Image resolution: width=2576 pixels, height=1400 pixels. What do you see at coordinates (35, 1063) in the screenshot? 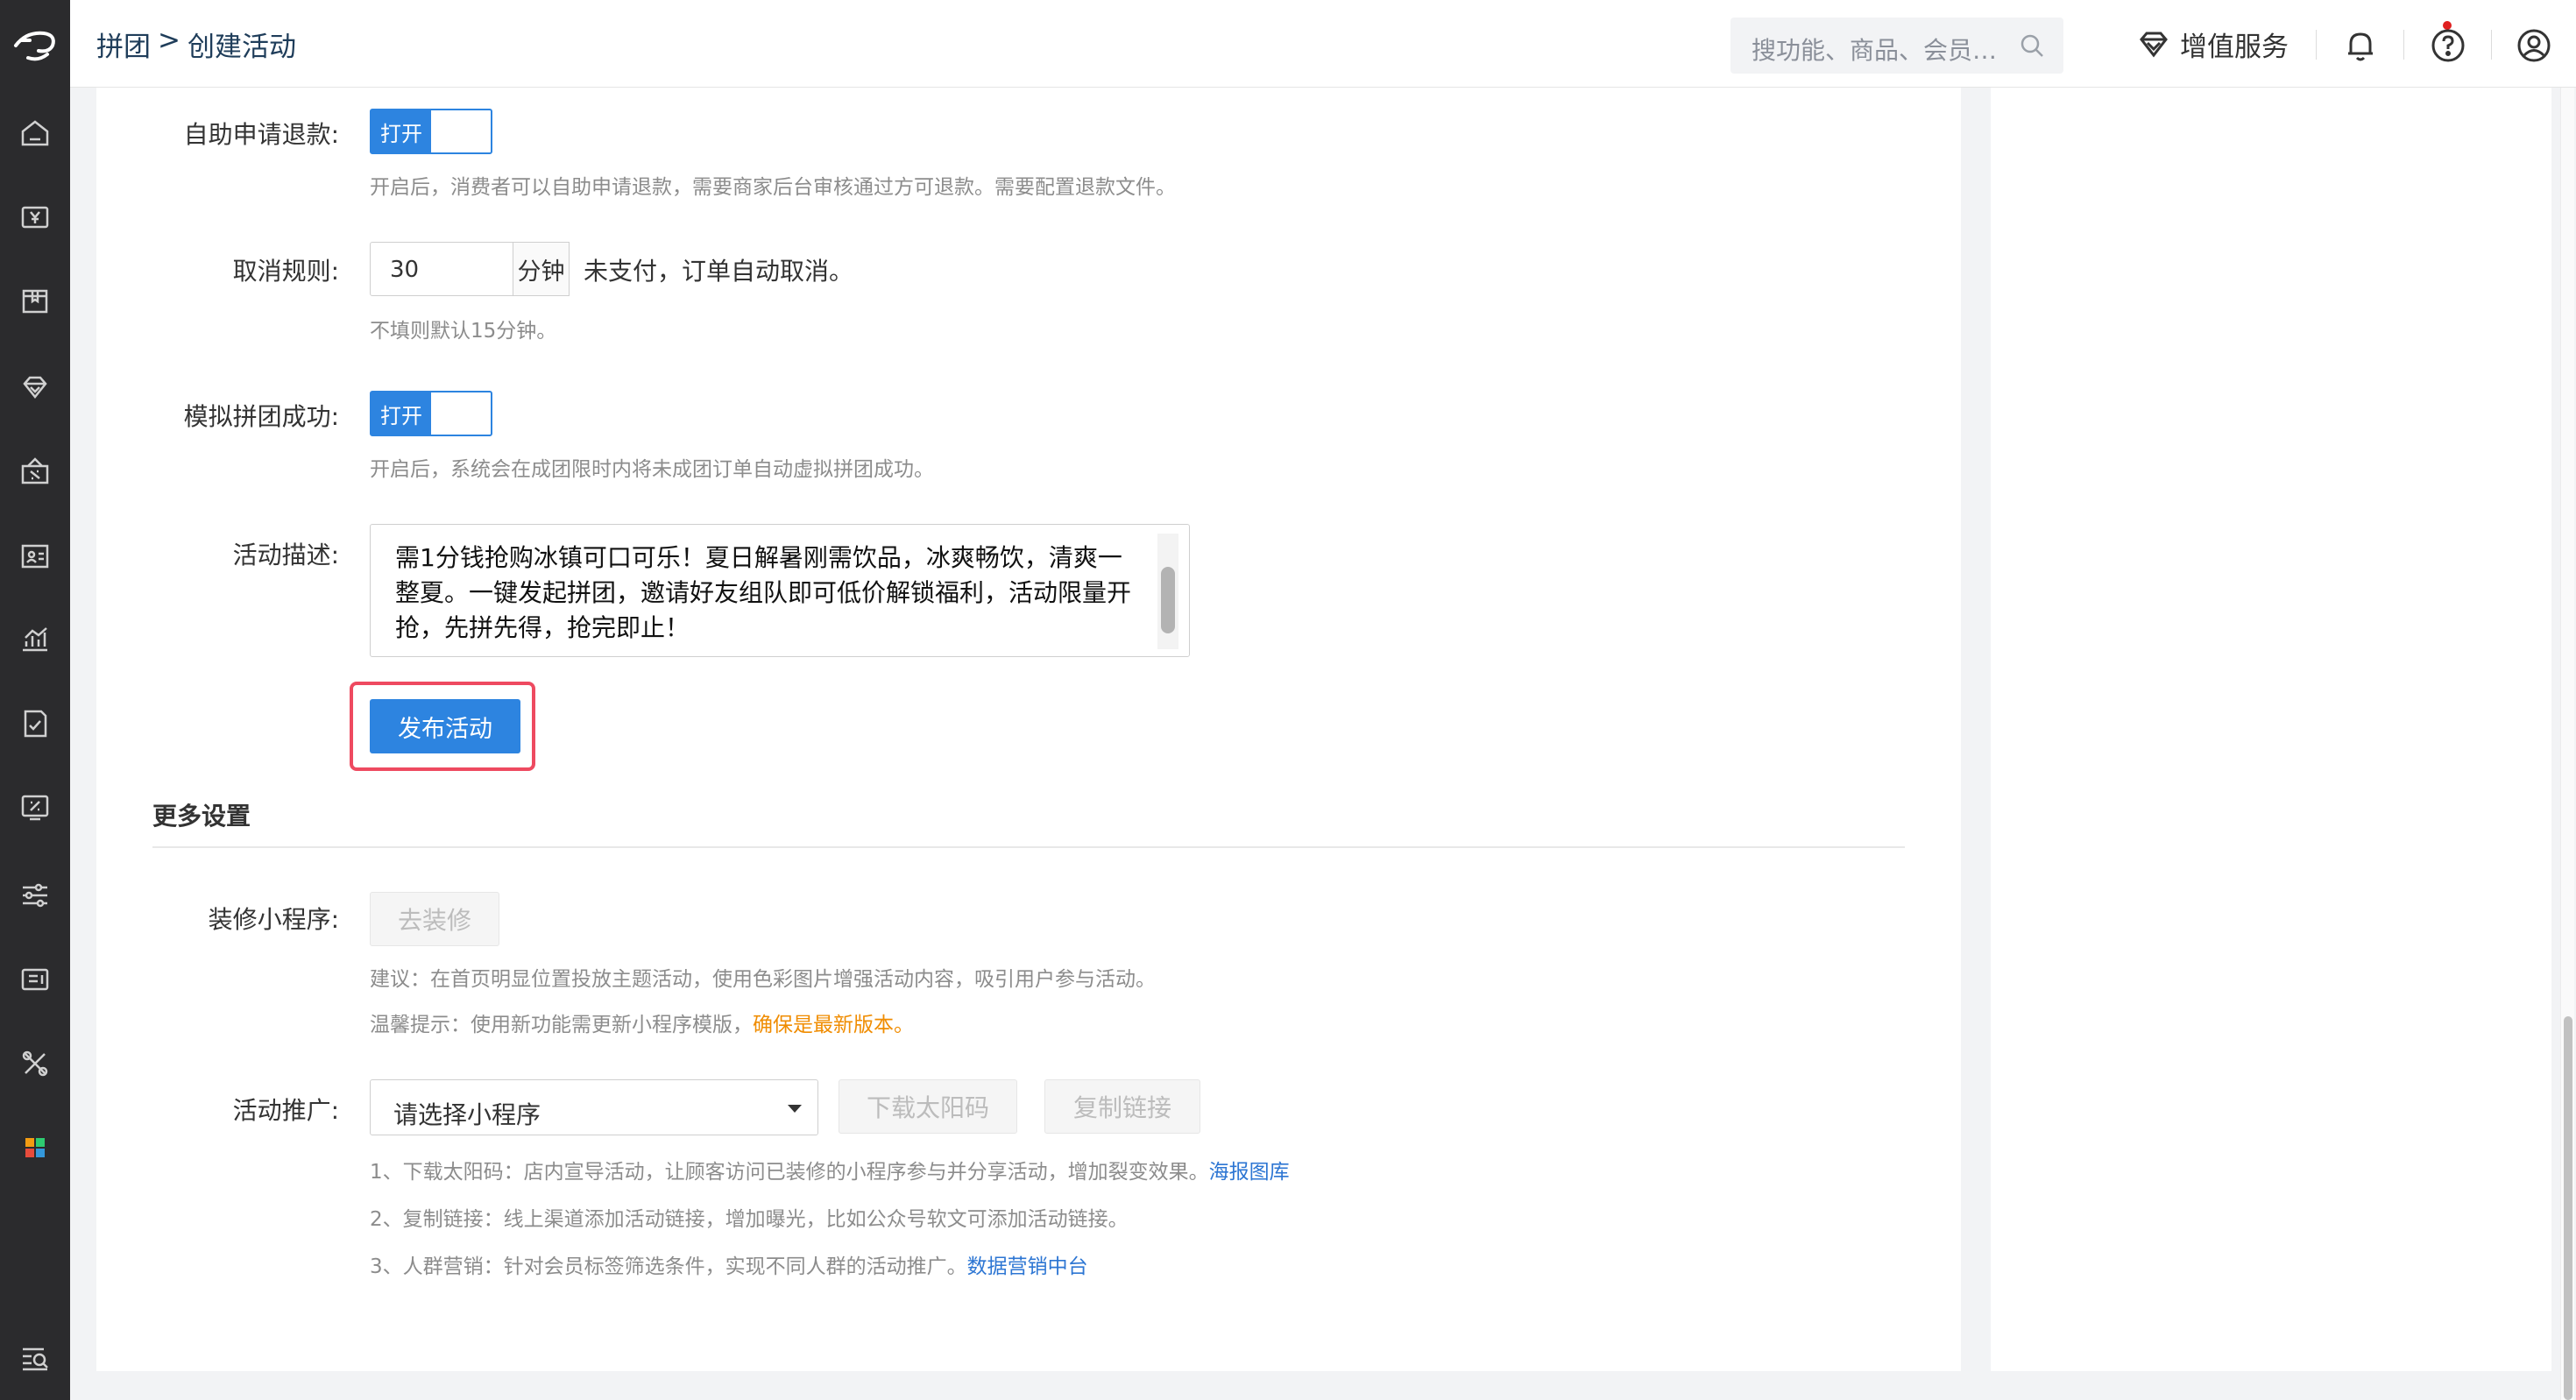
I see `tools-icon` at bounding box center [35, 1063].